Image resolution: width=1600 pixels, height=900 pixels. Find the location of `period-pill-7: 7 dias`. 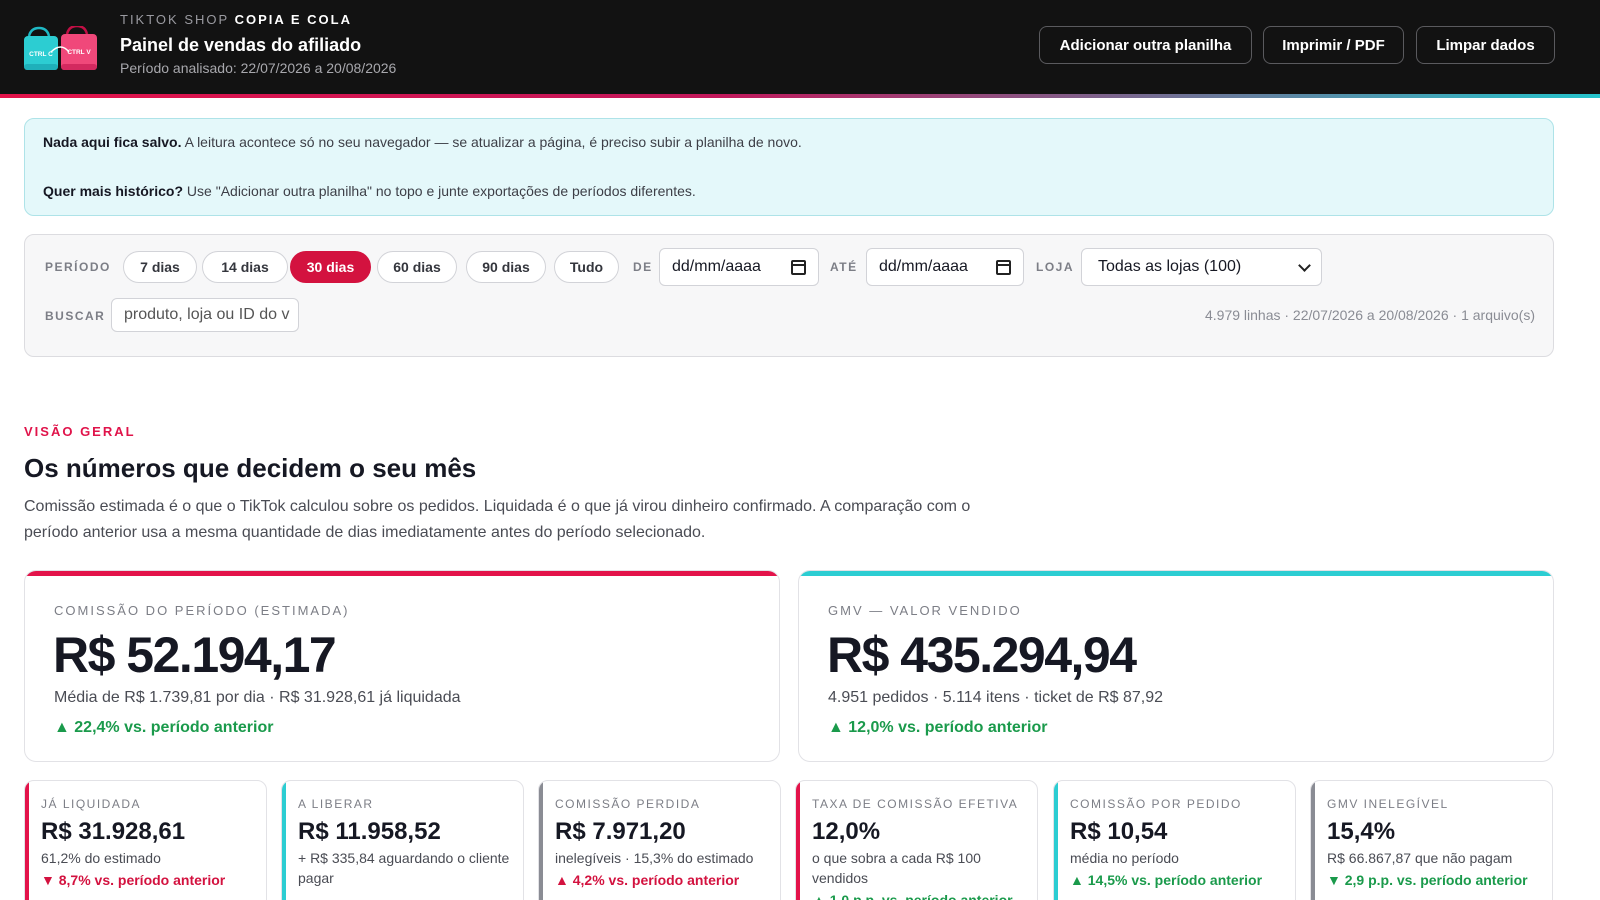

period-pill-7: 7 dias is located at coordinates (160, 267).